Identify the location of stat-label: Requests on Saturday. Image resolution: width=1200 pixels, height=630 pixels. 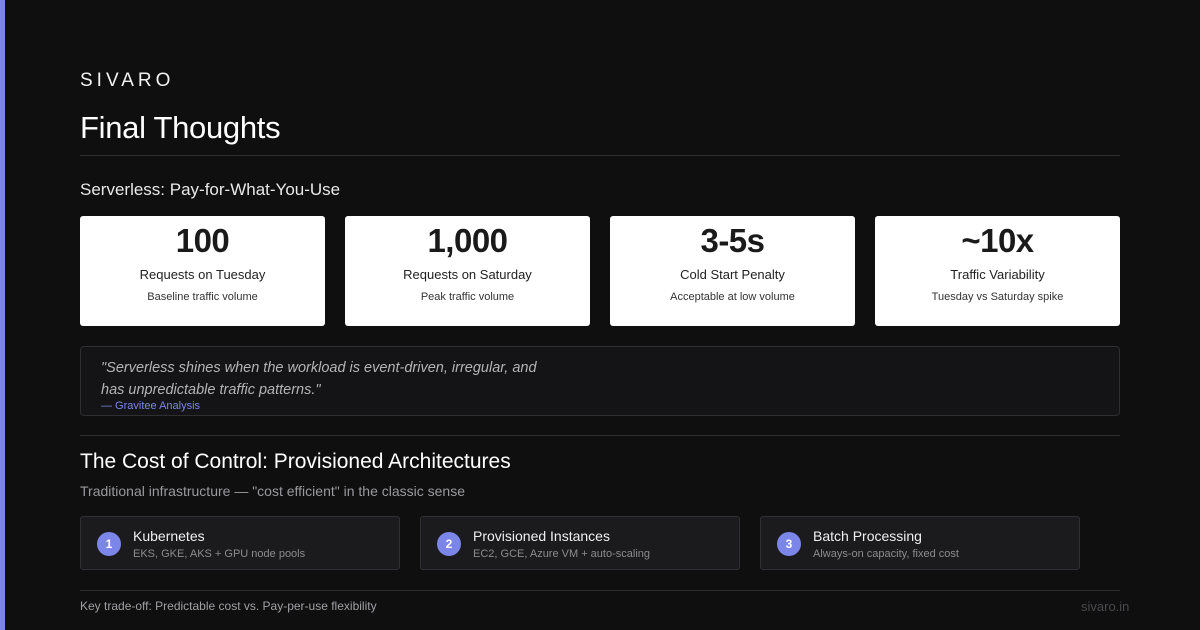
(467, 274).